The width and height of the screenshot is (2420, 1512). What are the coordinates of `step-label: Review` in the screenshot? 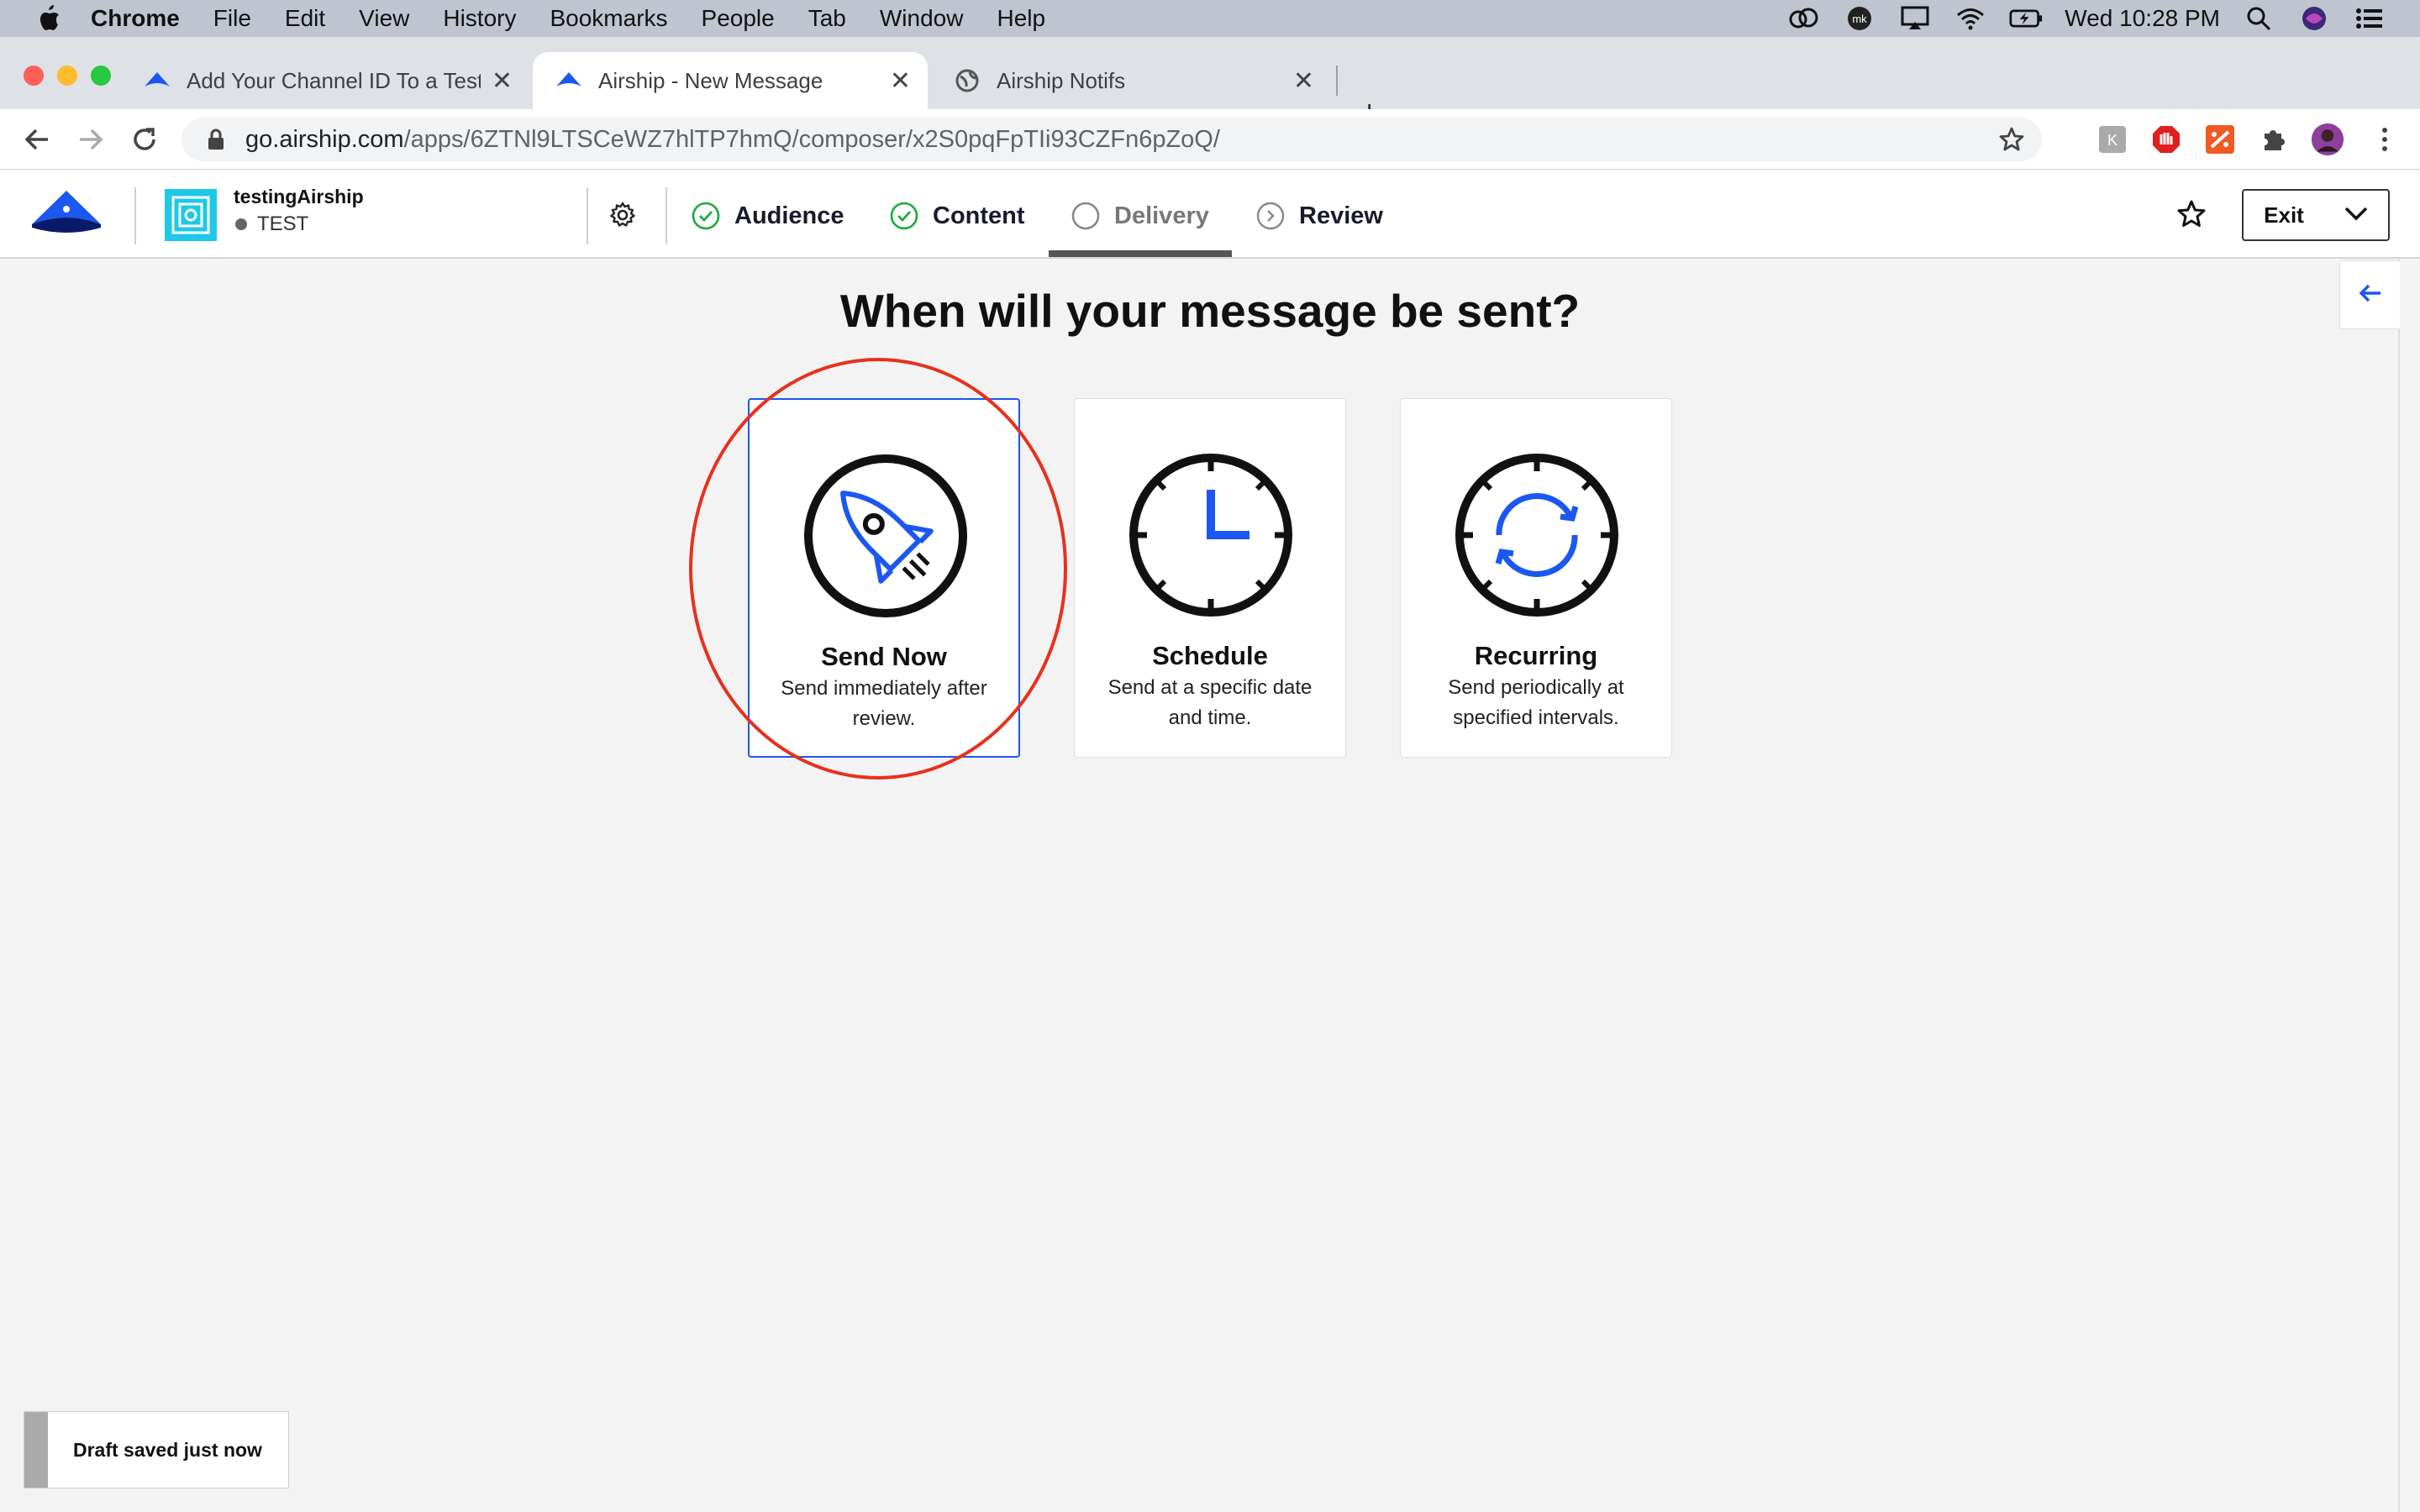 It's located at (1341, 215).